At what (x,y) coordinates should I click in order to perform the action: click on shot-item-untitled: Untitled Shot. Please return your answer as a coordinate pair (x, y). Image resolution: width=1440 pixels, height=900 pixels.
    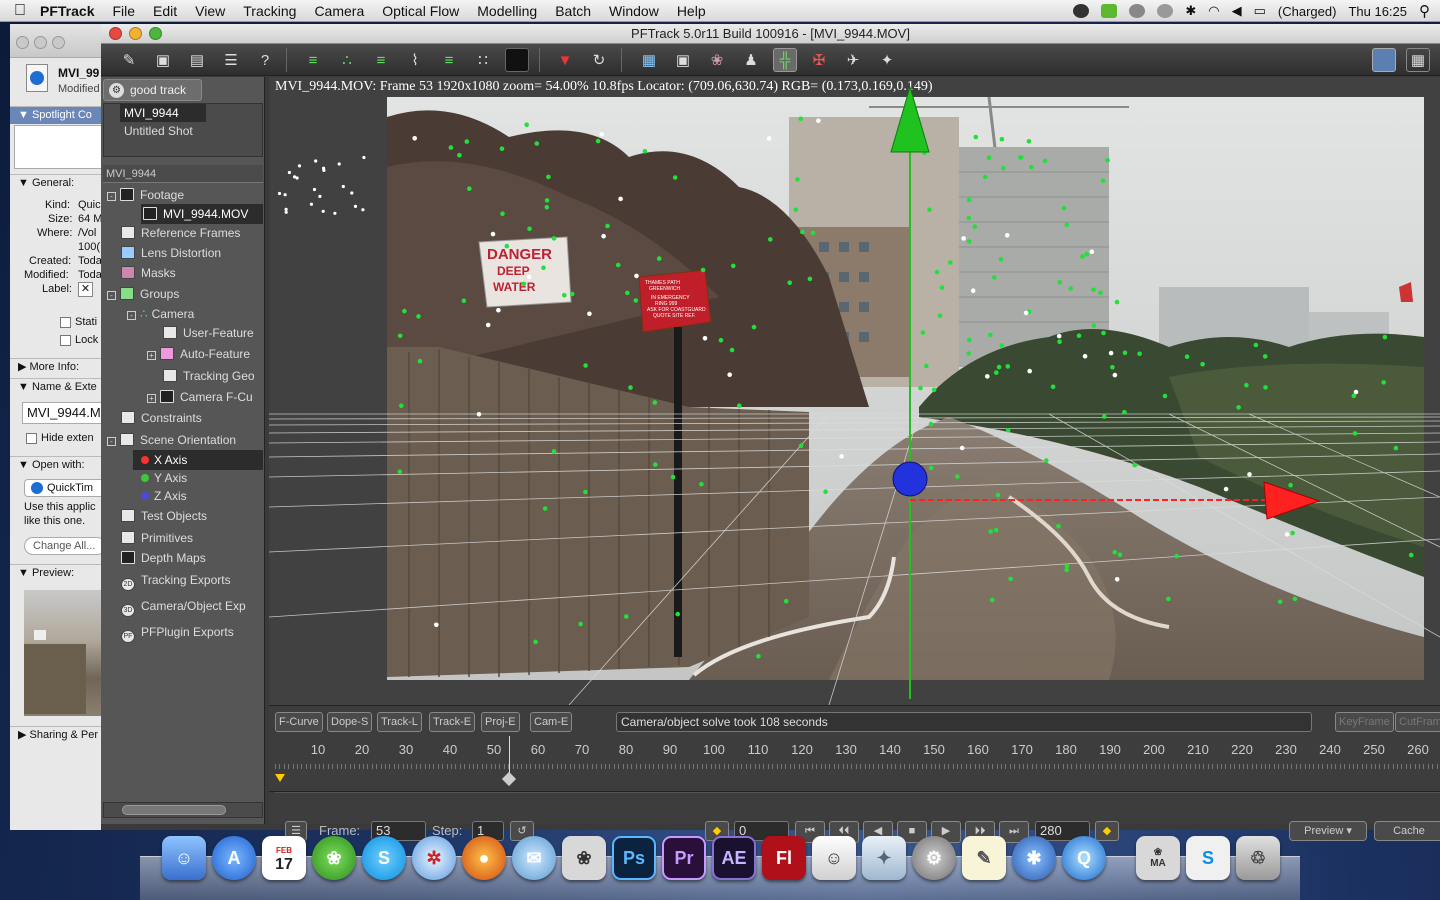
    Looking at the image, I should click on (158, 131).